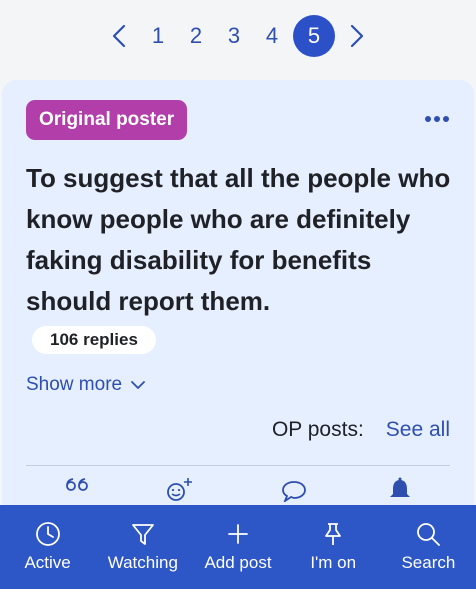  I want to click on reply-button, so click(294, 491).